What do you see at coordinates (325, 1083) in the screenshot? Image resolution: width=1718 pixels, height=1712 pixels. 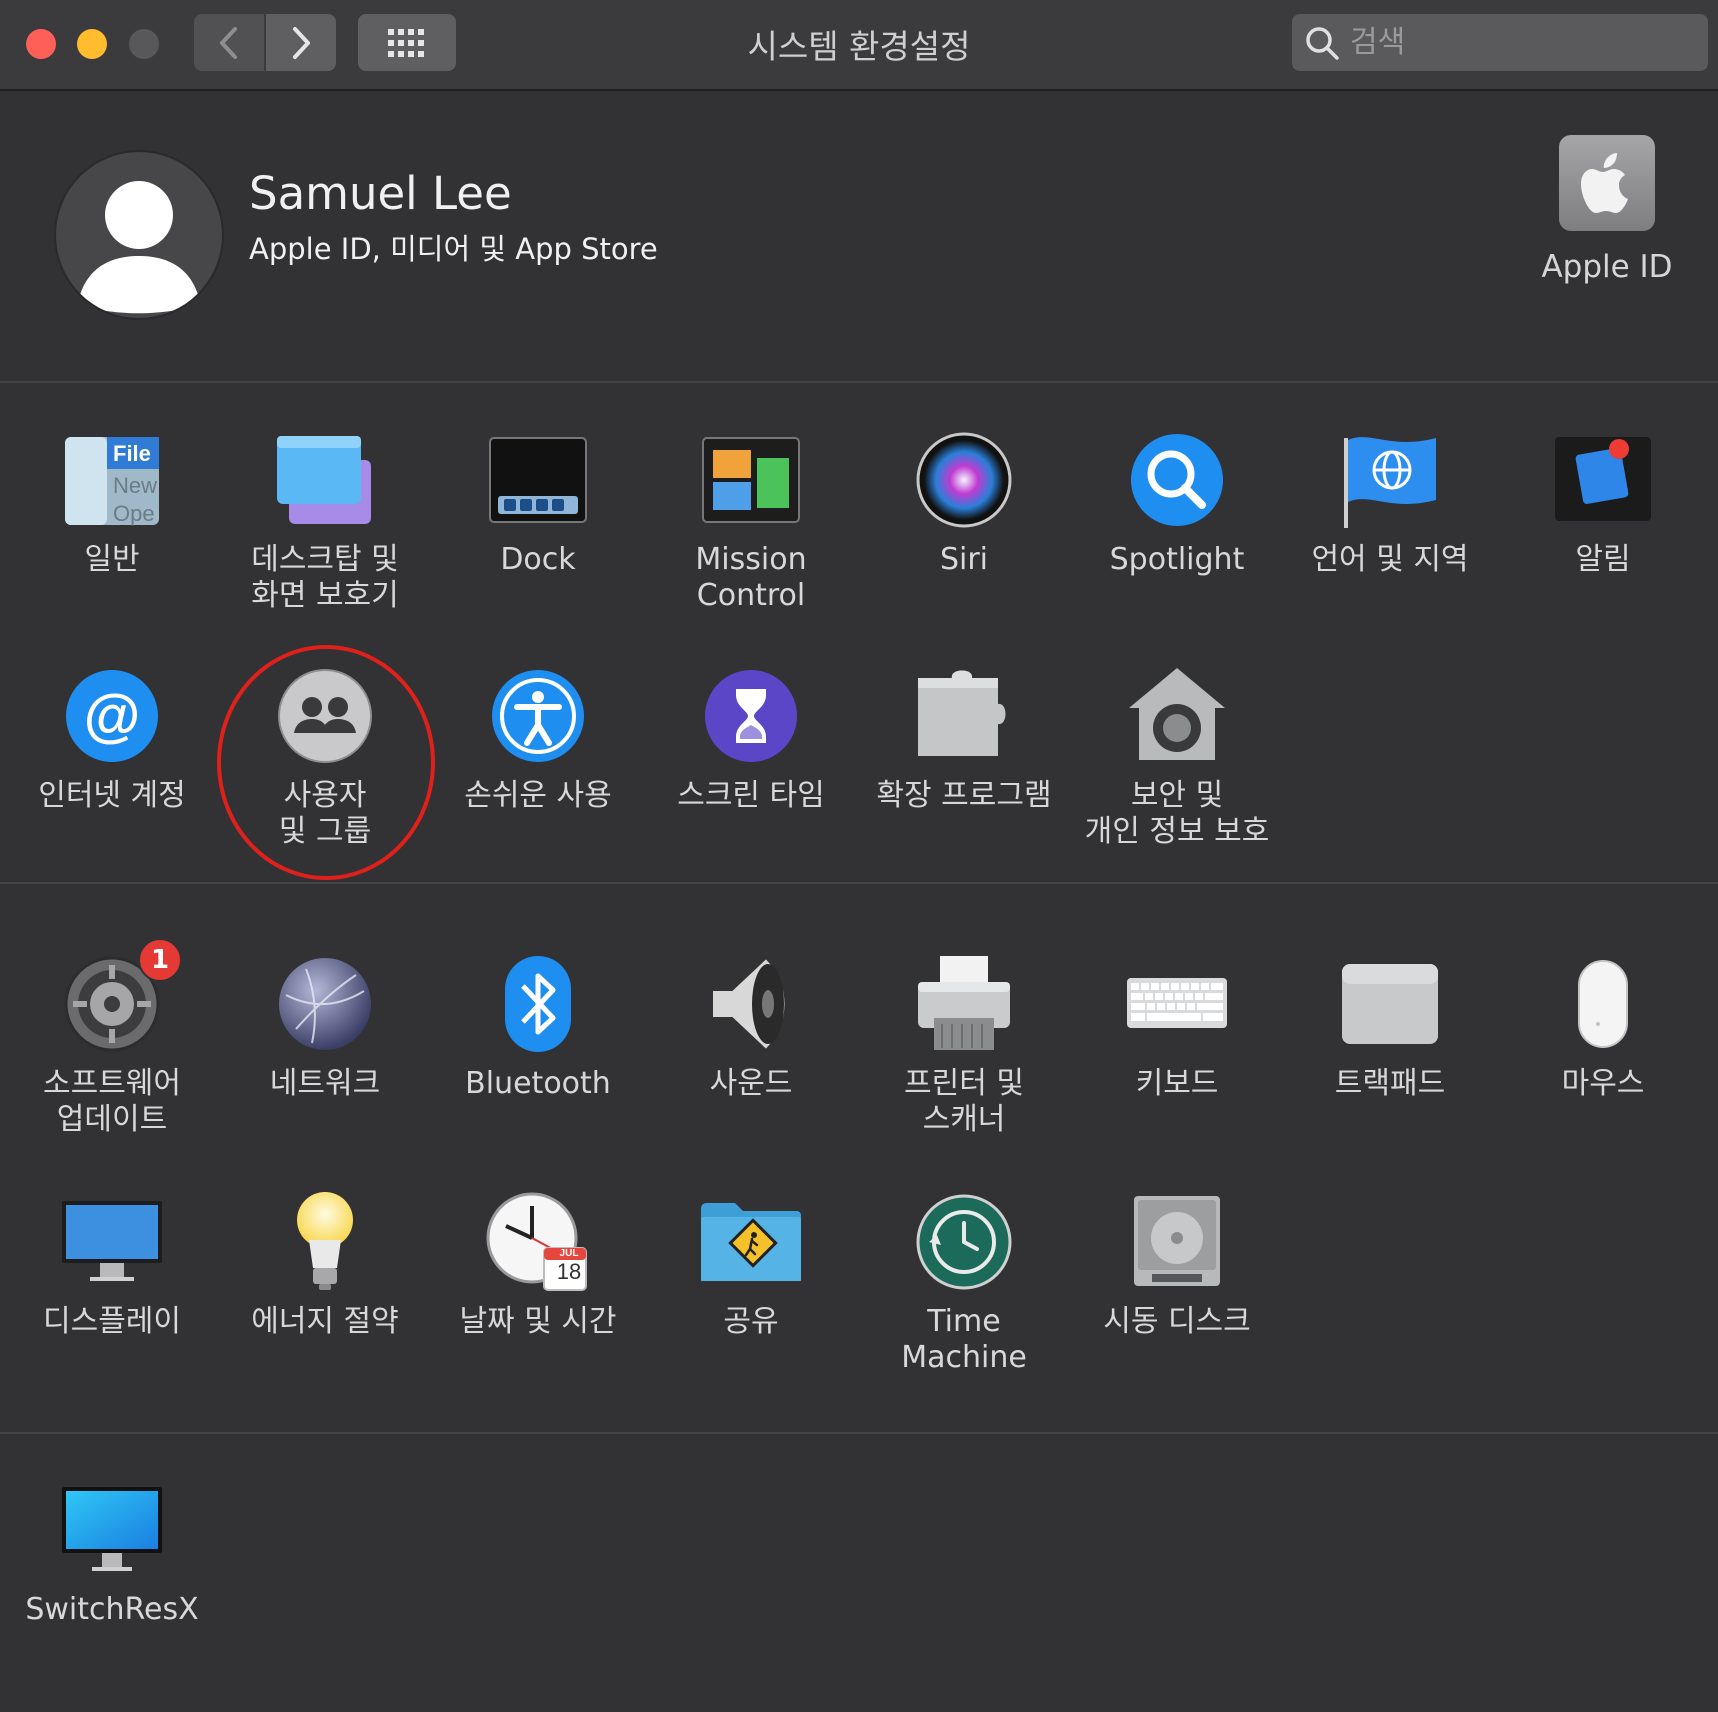 I see `pref-label: 네트워크` at bounding box center [325, 1083].